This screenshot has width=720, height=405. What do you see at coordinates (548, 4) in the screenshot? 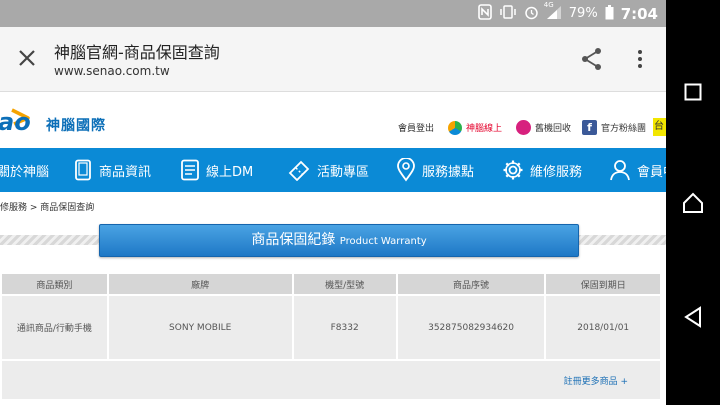
I see `network-type: 4G` at bounding box center [548, 4].